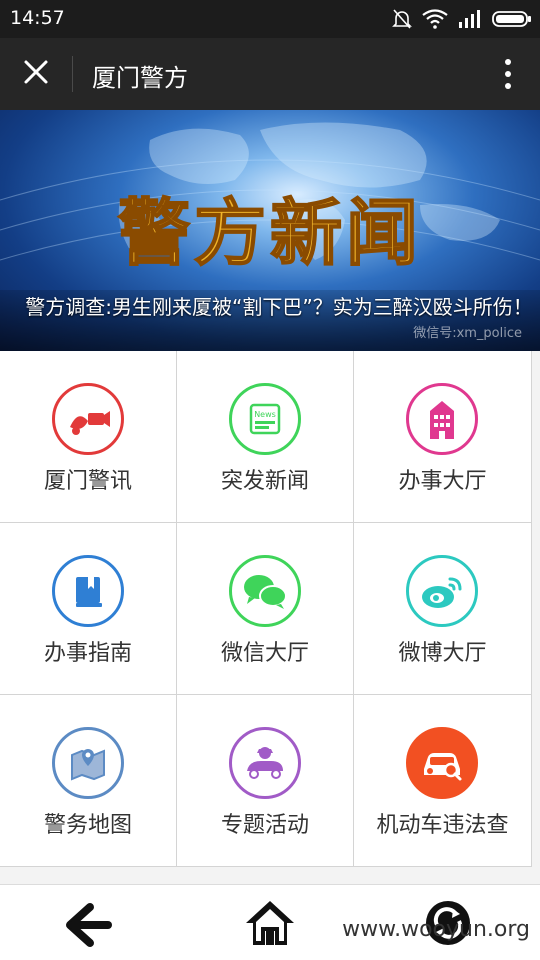  I want to click on grid-item-label: 警务地图, so click(87, 825).